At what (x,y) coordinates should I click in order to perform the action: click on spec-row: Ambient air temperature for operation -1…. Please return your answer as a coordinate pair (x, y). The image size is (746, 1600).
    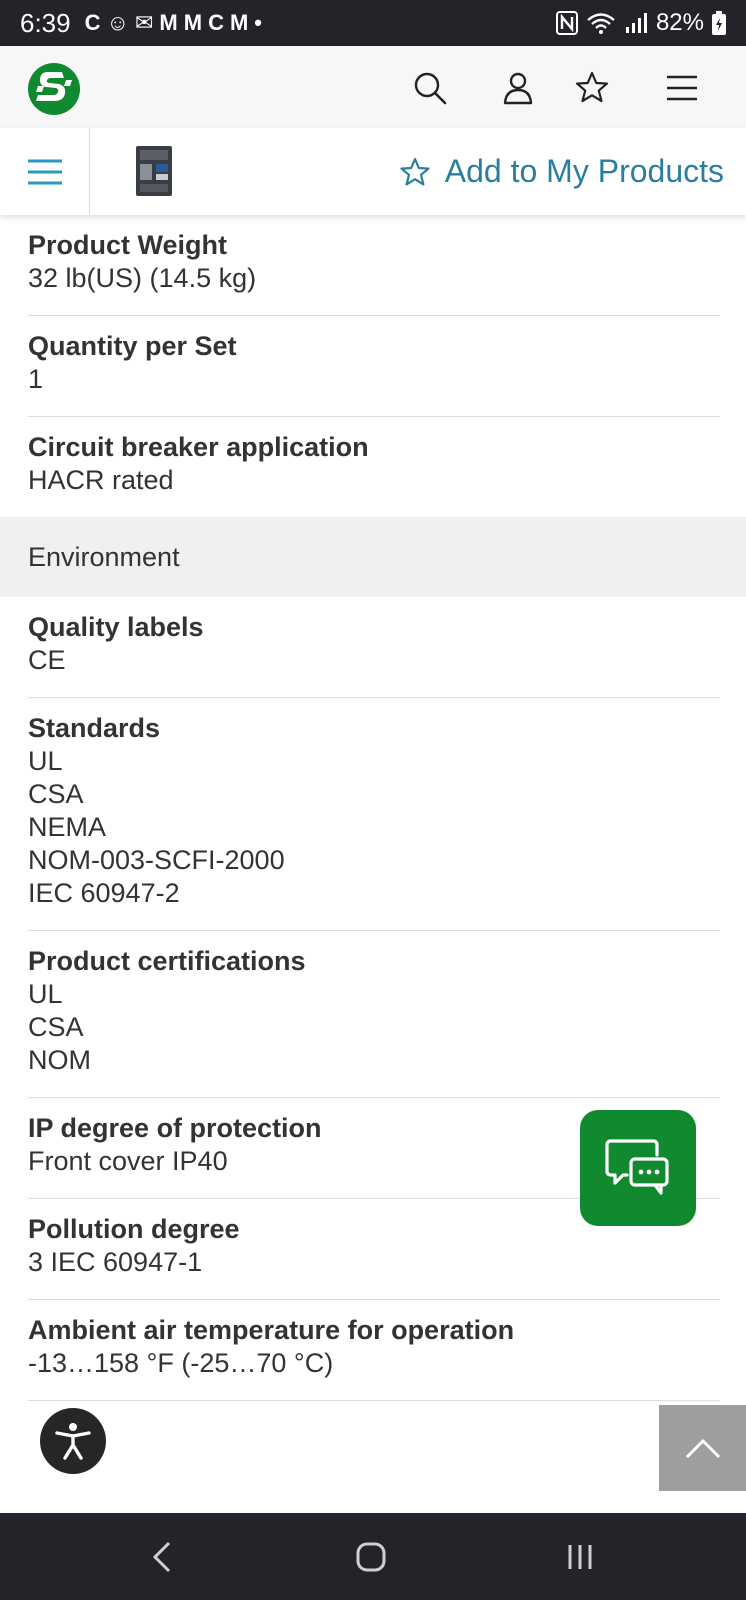
    Looking at the image, I should click on (374, 1350).